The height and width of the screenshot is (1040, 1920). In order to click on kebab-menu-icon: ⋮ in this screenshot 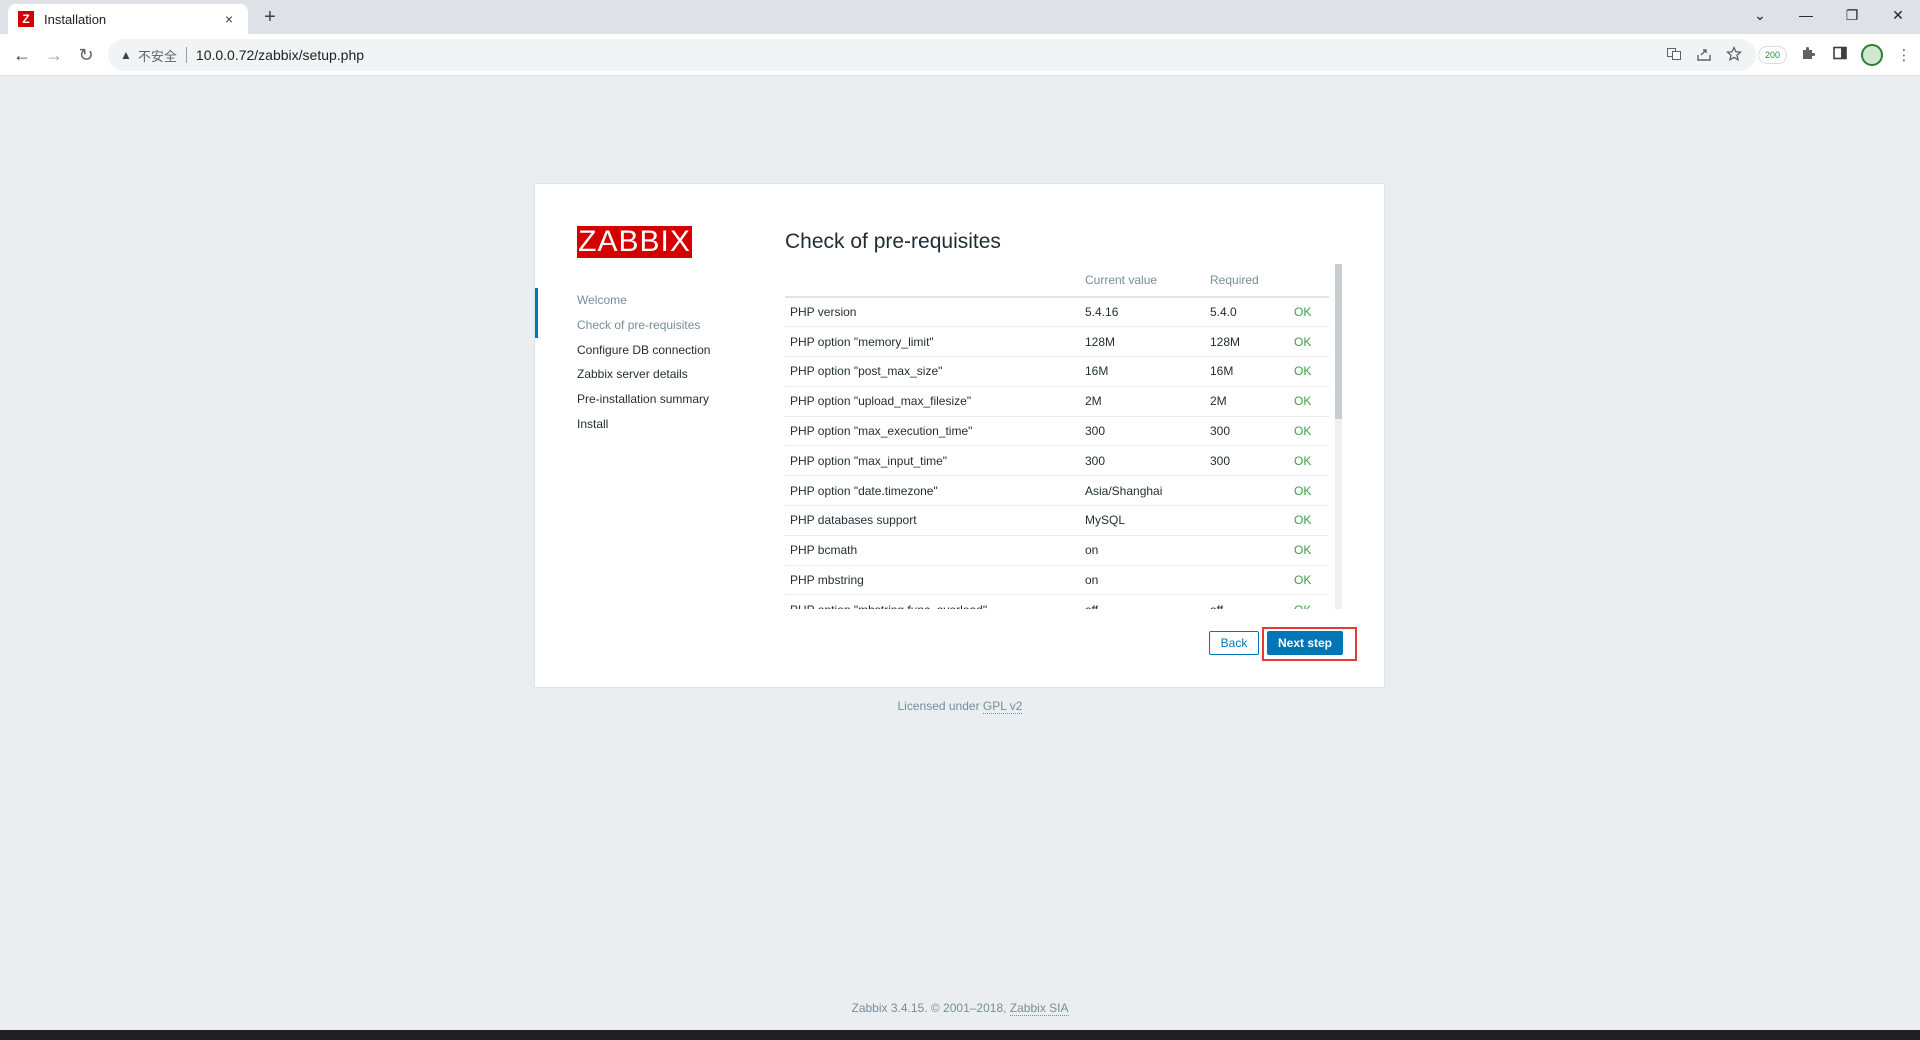, I will do `click(1904, 55)`.